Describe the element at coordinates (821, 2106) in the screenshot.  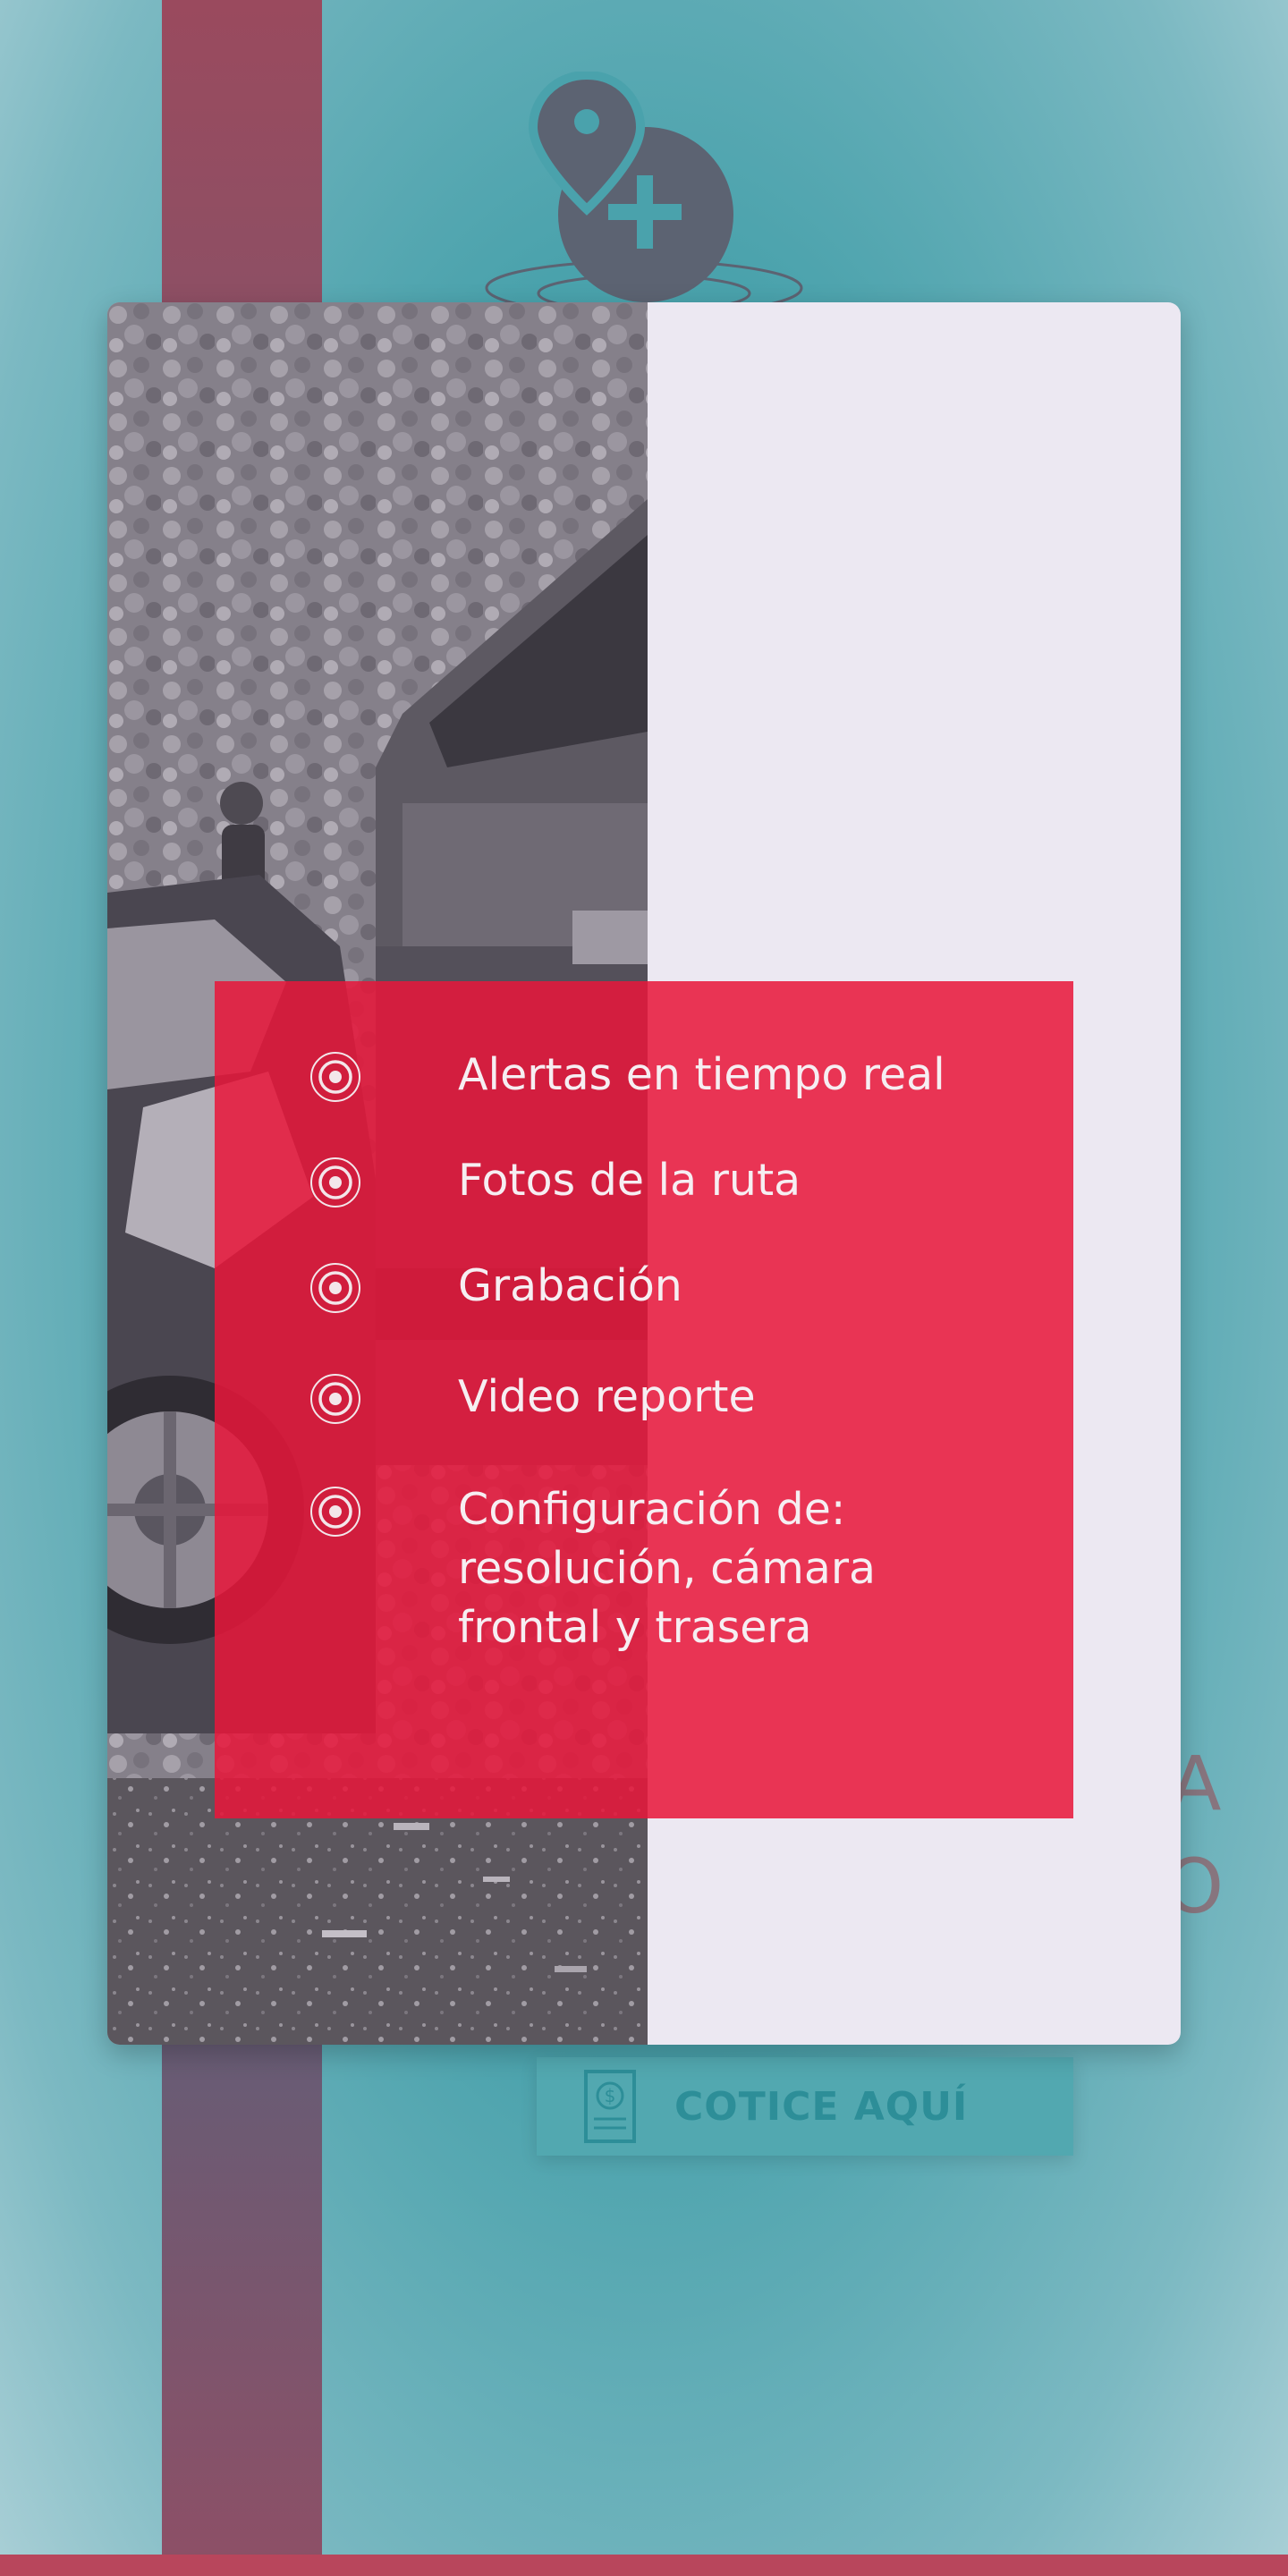
I see `cotice-aqui-label: COTICE AQUÍ` at that location.